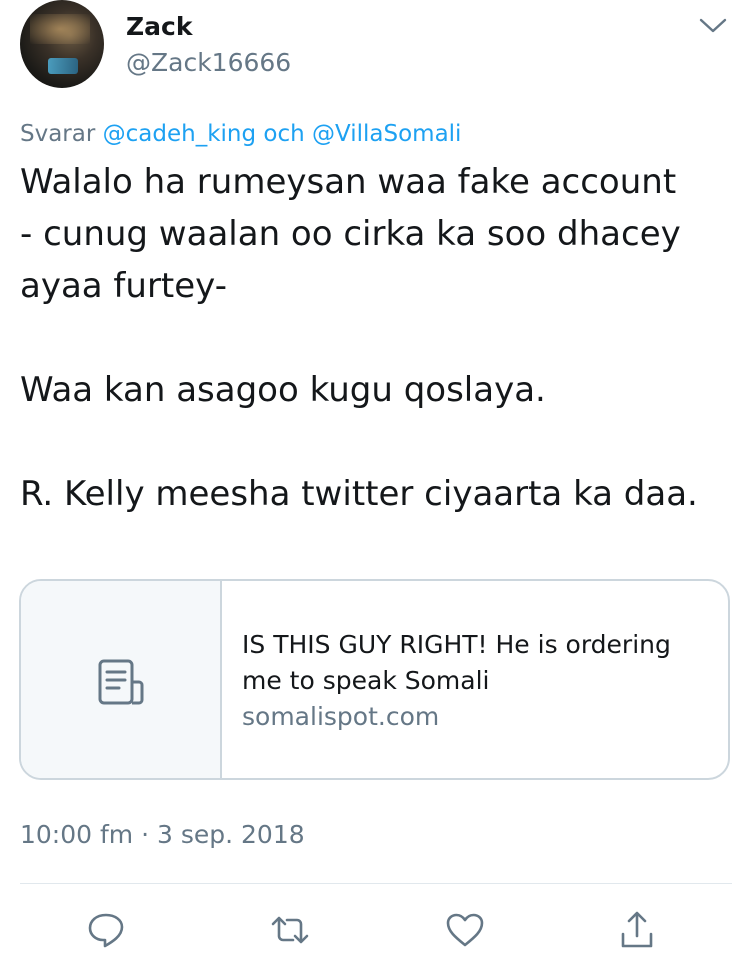  What do you see at coordinates (348, 182) in the screenshot?
I see `tweet-text-line: Walalo ha rumeysan waa fake account` at bounding box center [348, 182].